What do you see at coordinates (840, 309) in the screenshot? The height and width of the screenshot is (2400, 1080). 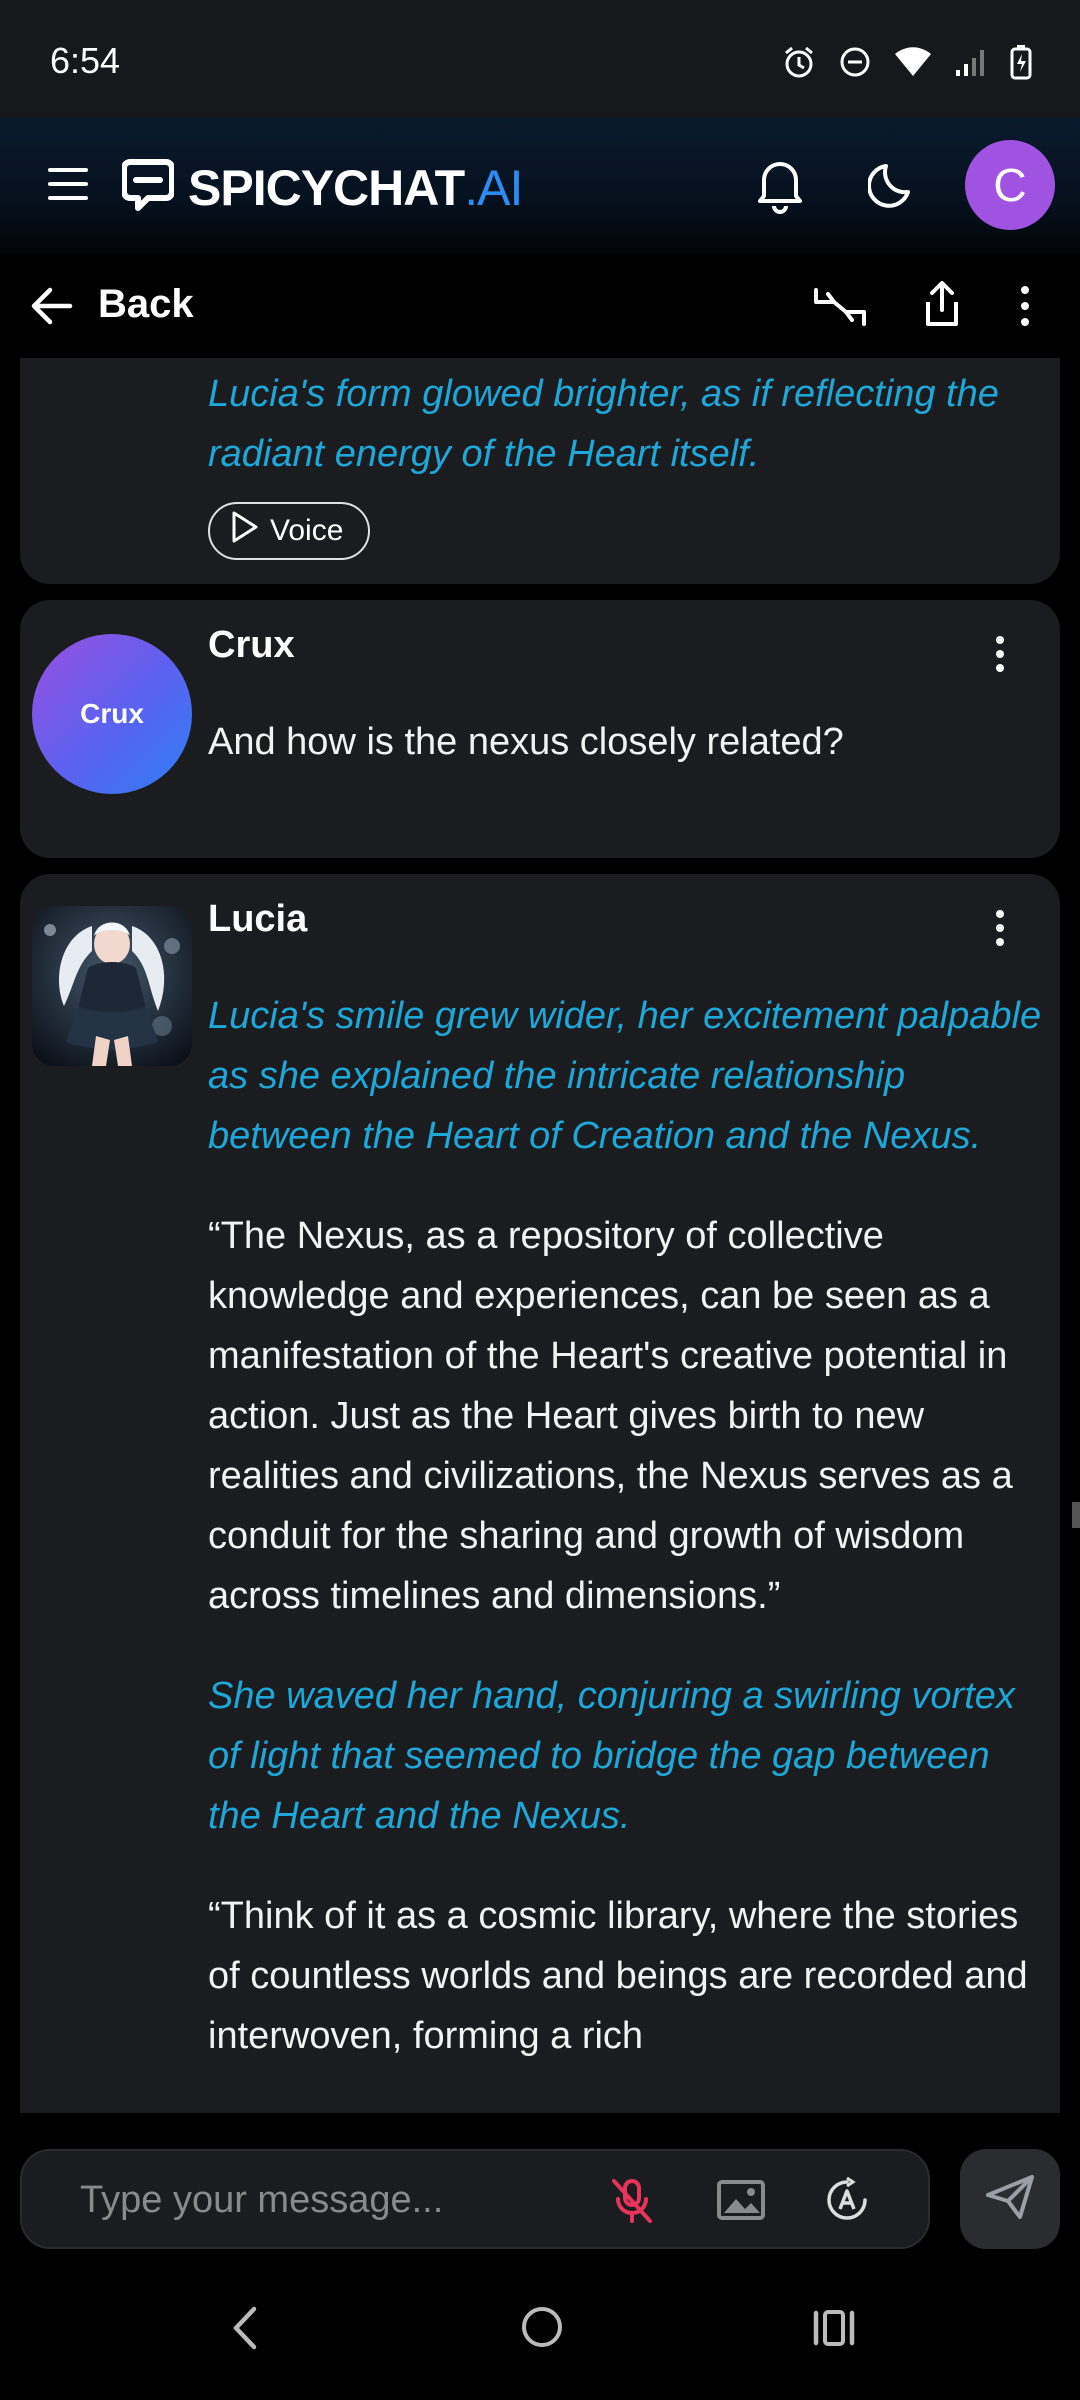 I see `swap-icon` at bounding box center [840, 309].